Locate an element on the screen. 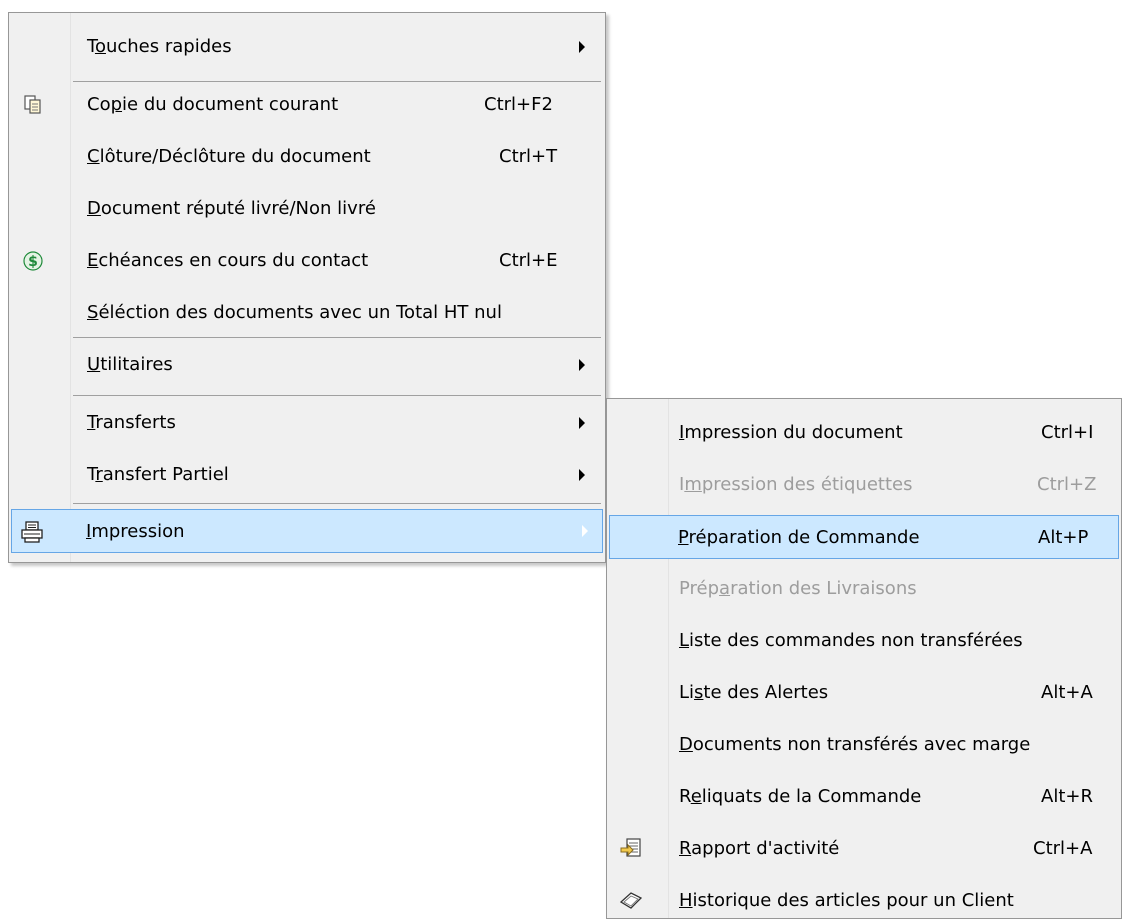 The width and height of the screenshot is (1122, 919). menu-item-touches-rapides: Touches rapides is located at coordinates (307, 47).